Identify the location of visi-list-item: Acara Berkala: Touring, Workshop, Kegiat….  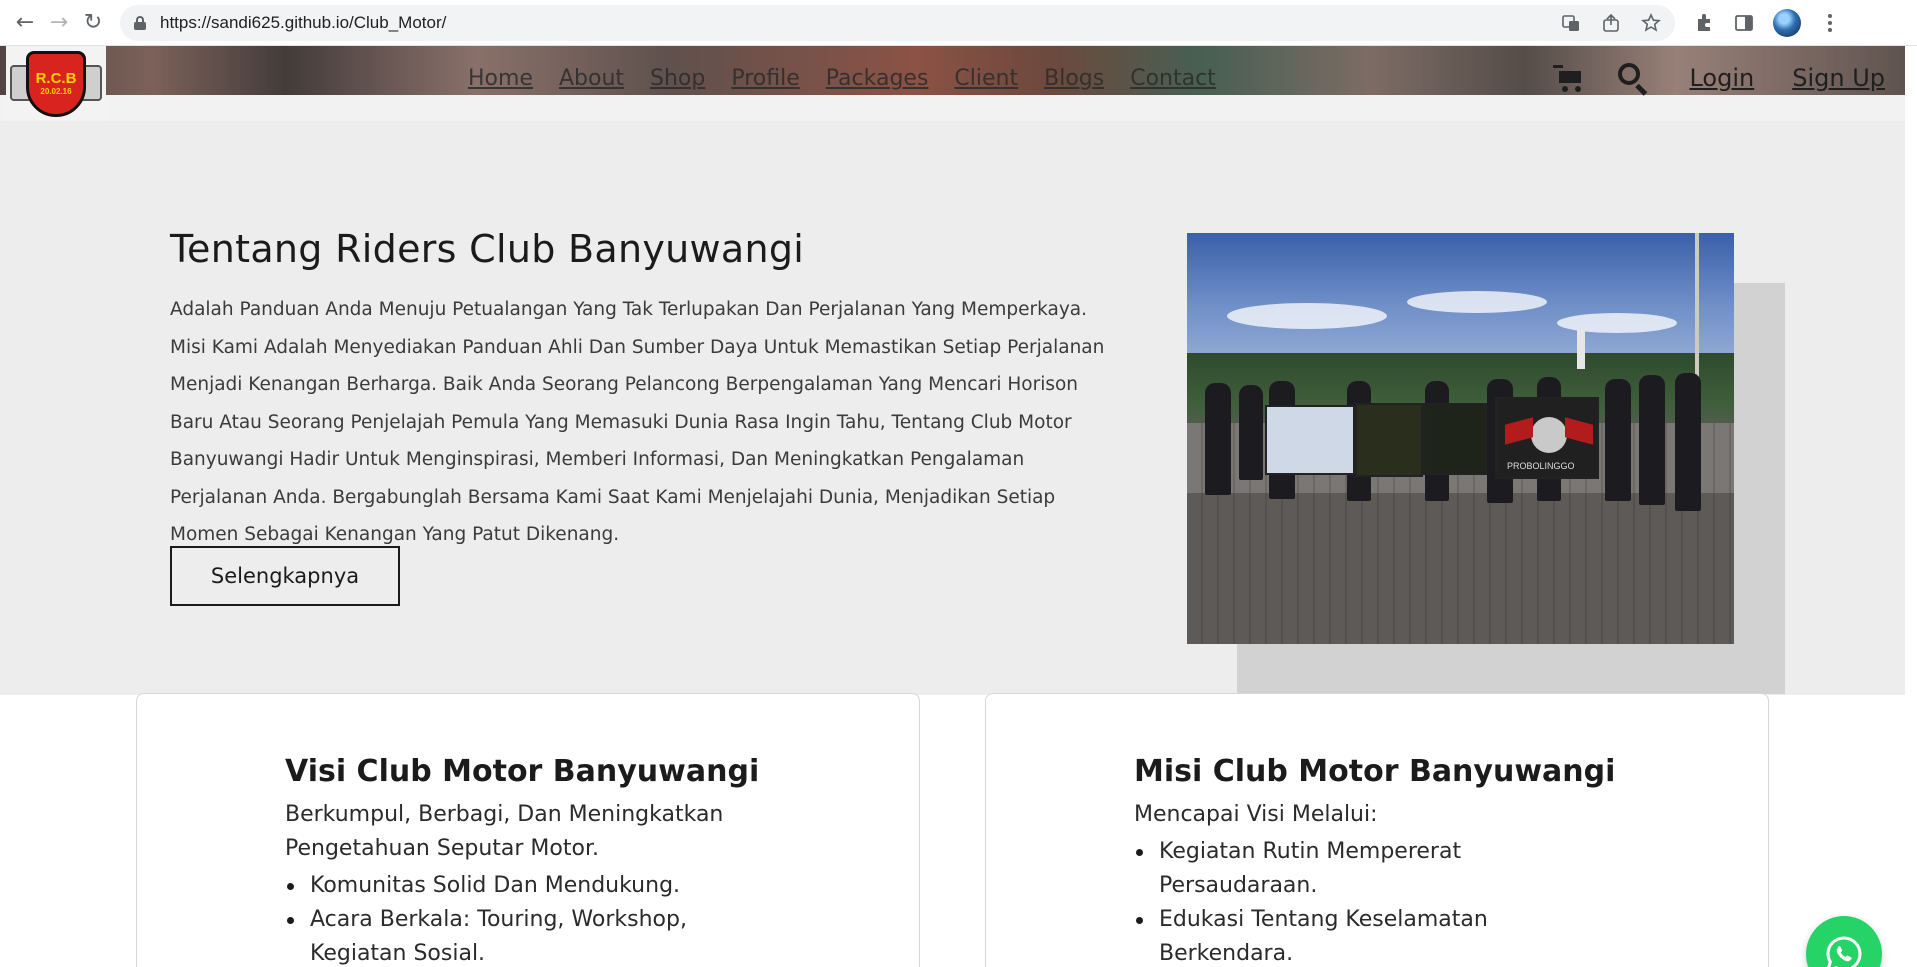
(525, 935).